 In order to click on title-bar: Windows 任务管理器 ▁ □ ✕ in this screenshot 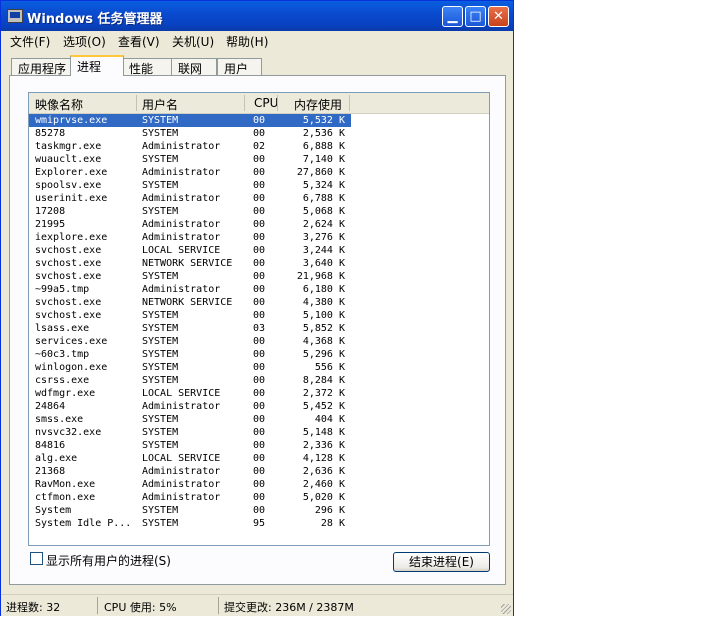, I will do `click(257, 16)`.